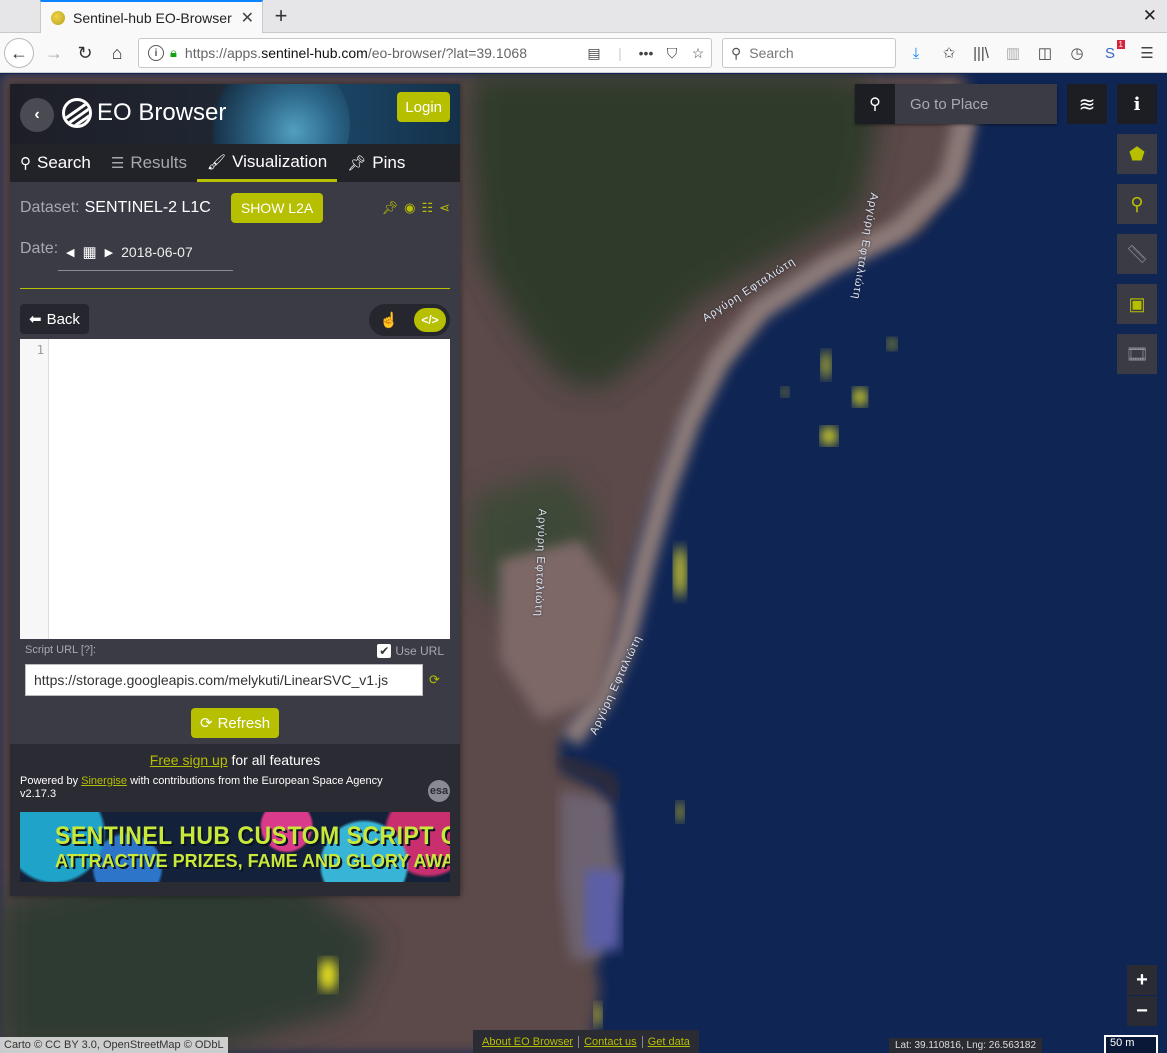 This screenshot has width=1167, height=1053. I want to click on tab-title: Sentinel-hub EO-Browser, so click(152, 17).